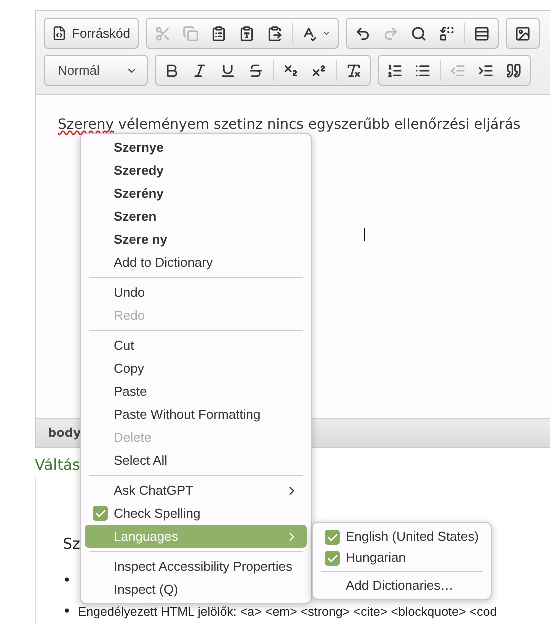  What do you see at coordinates (290, 125) in the screenshot?
I see `editor-text: Szereny véleményem szetinz nincs egyszerűbb ellenőrzési eljárás` at bounding box center [290, 125].